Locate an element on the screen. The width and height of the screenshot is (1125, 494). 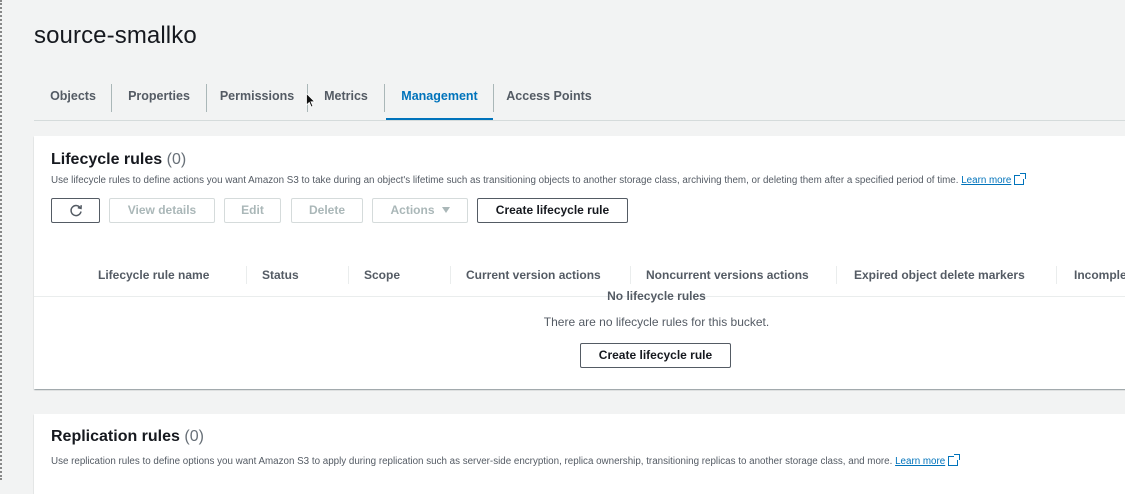
tab-metrics: Metrics is located at coordinates (346, 99).